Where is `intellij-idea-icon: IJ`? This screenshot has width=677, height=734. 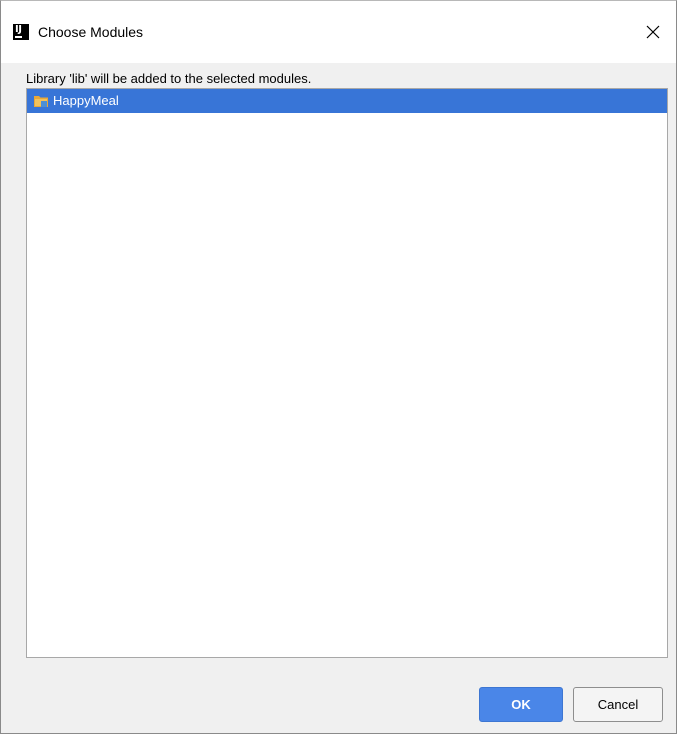 intellij-idea-icon: IJ is located at coordinates (21, 32).